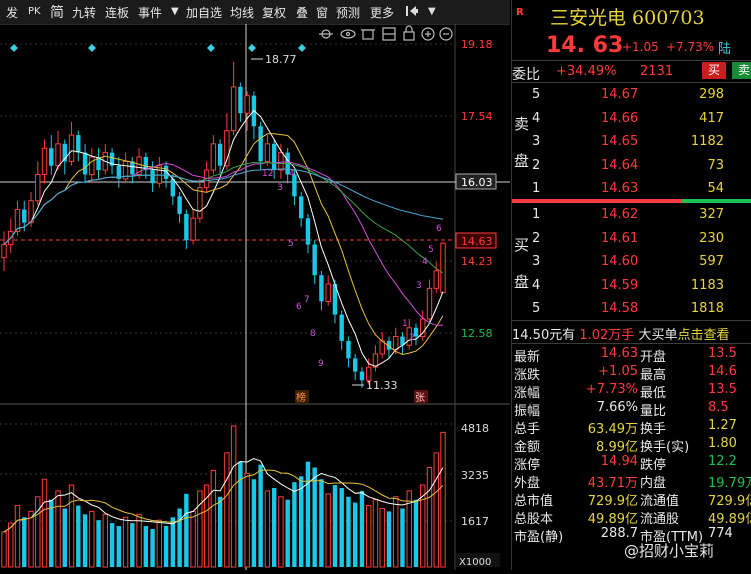 The width and height of the screenshot is (751, 574). I want to click on bid-row: 2 14.61 230, so click(631, 241).